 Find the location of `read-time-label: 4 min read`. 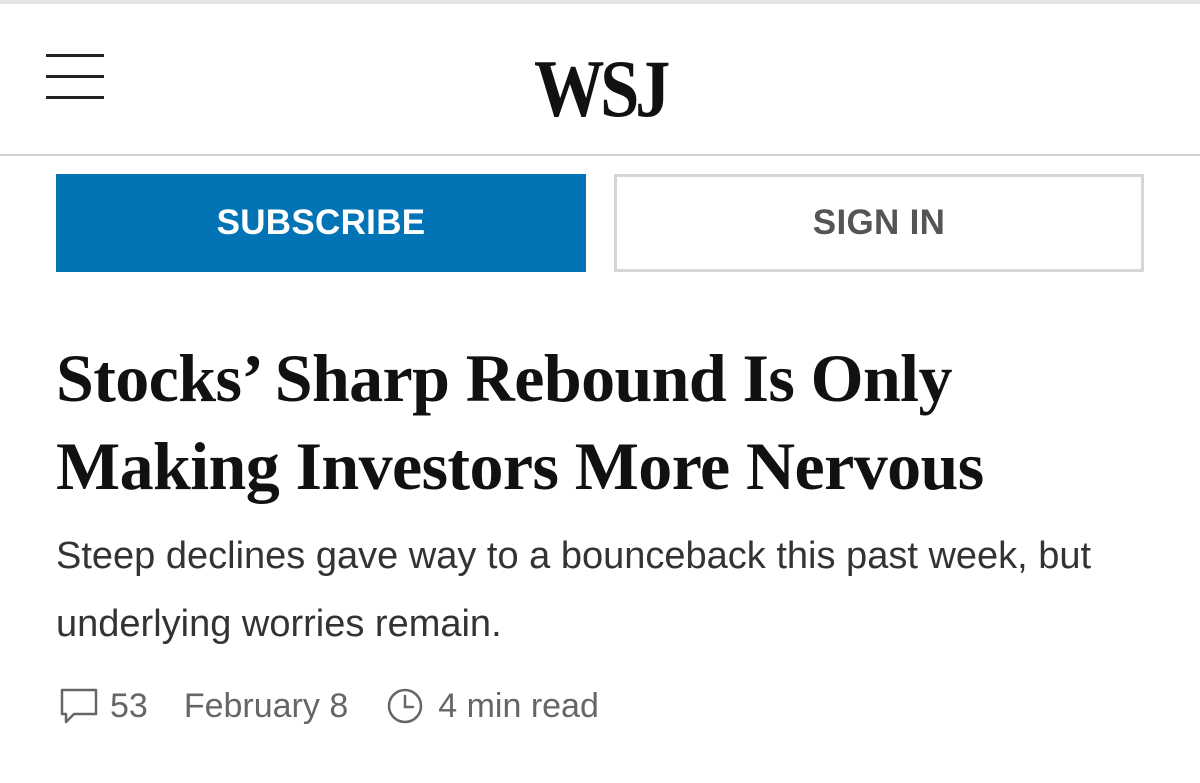

read-time-label: 4 min read is located at coordinates (518, 705).